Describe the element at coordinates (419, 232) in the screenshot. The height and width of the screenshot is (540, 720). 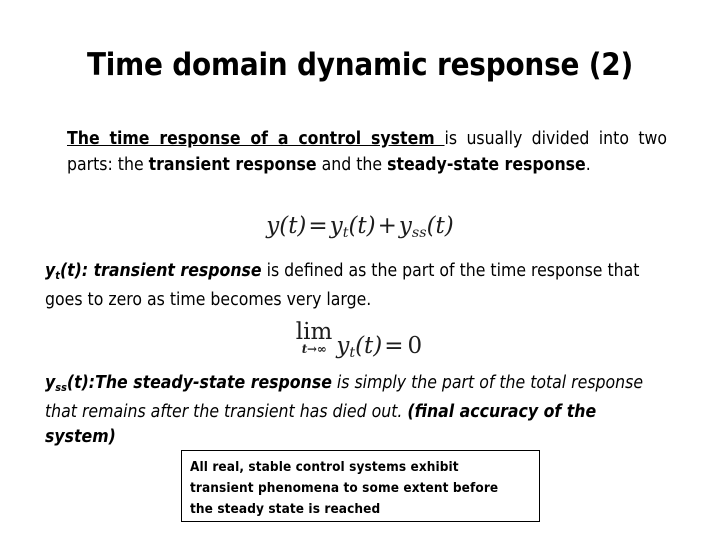
I see `eq-total-term2-subscript: ss` at that location.